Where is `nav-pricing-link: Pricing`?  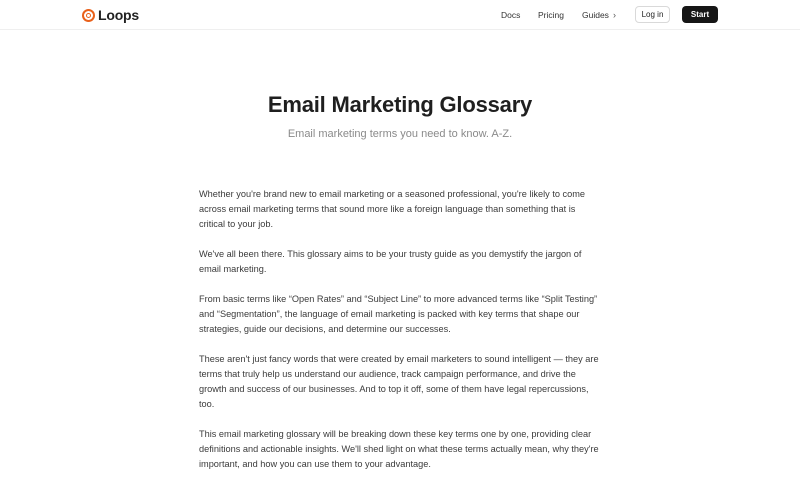 nav-pricing-link: Pricing is located at coordinates (551, 15).